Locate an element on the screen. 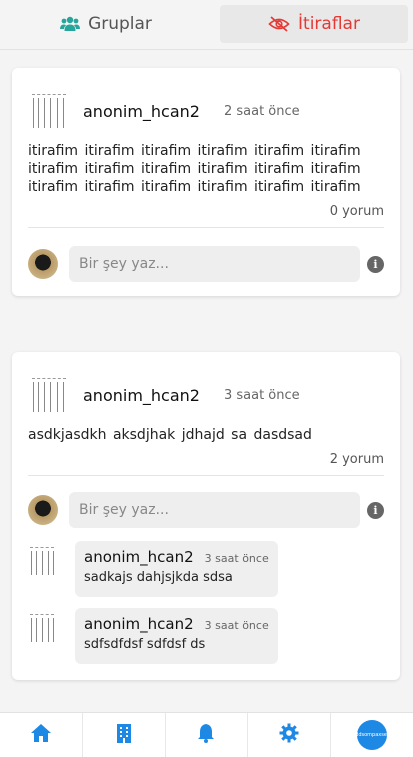 The width and height of the screenshot is (413, 757). nav-settings is located at coordinates (290, 735).